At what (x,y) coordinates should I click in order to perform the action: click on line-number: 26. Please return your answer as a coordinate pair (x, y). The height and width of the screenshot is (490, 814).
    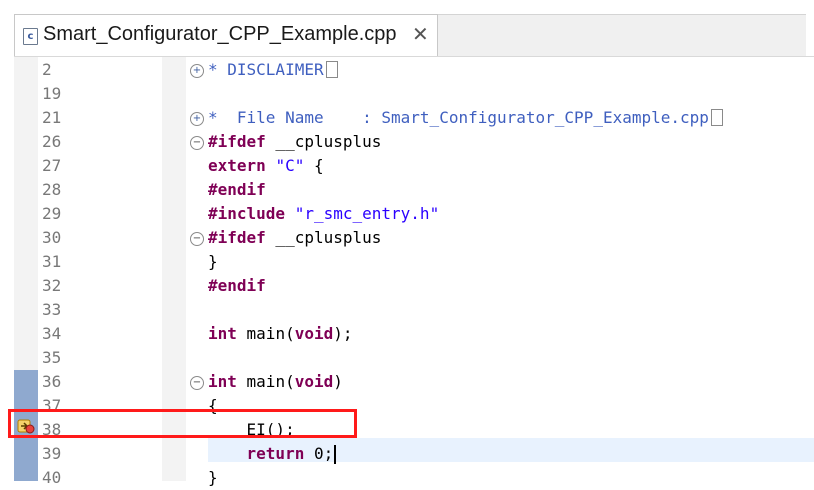
    Looking at the image, I should click on (52, 141).